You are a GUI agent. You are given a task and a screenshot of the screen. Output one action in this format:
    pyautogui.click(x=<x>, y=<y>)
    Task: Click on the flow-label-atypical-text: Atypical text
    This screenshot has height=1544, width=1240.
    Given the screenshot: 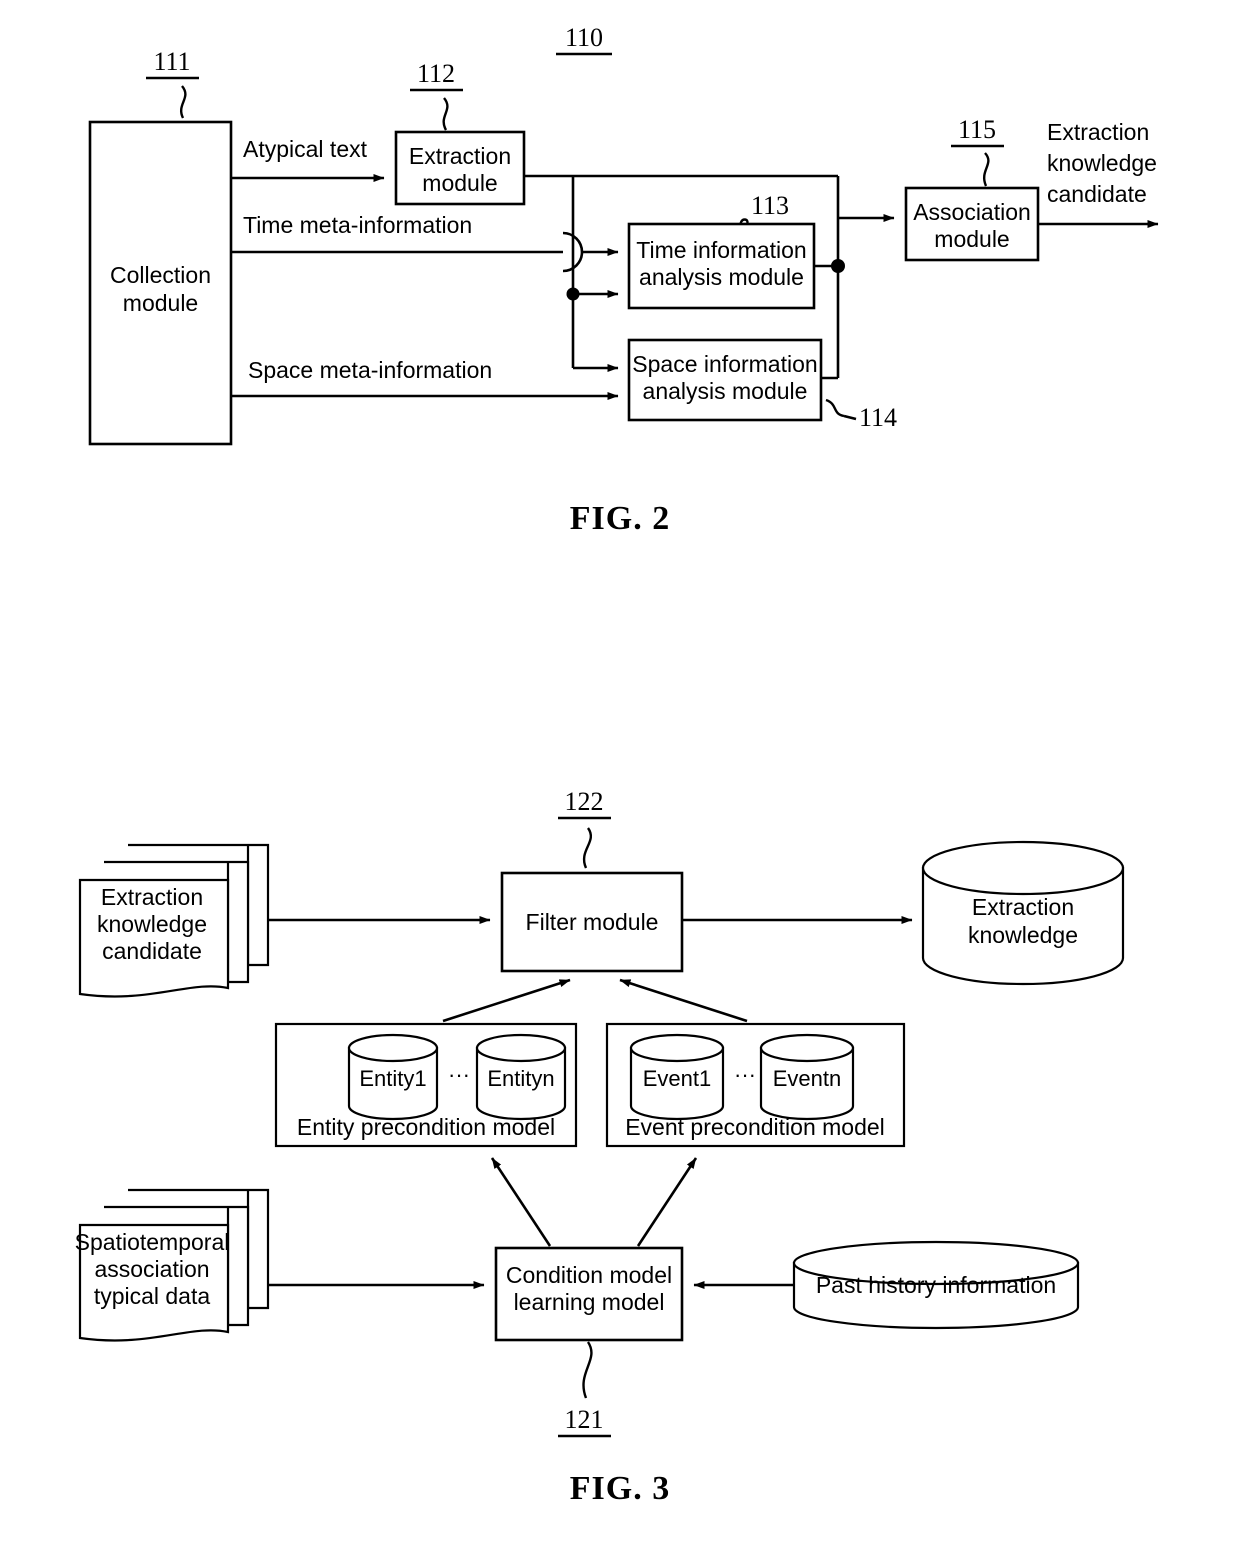 What is the action you would take?
    pyautogui.click(x=305, y=149)
    